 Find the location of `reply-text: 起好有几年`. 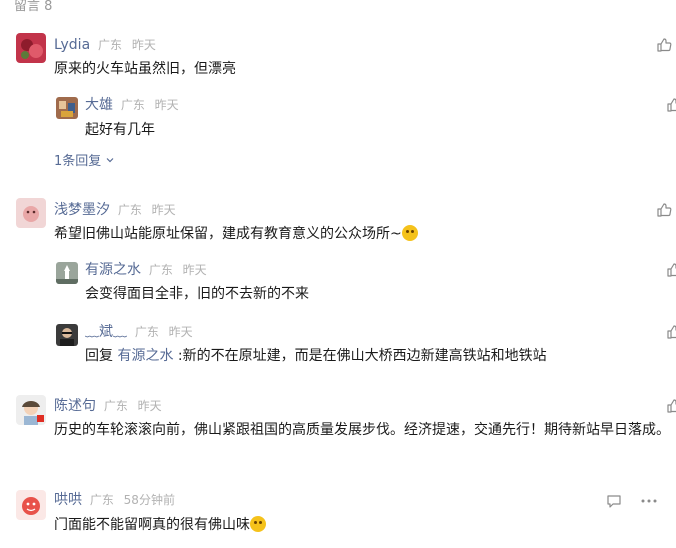

reply-text: 起好有几年 is located at coordinates (120, 130).